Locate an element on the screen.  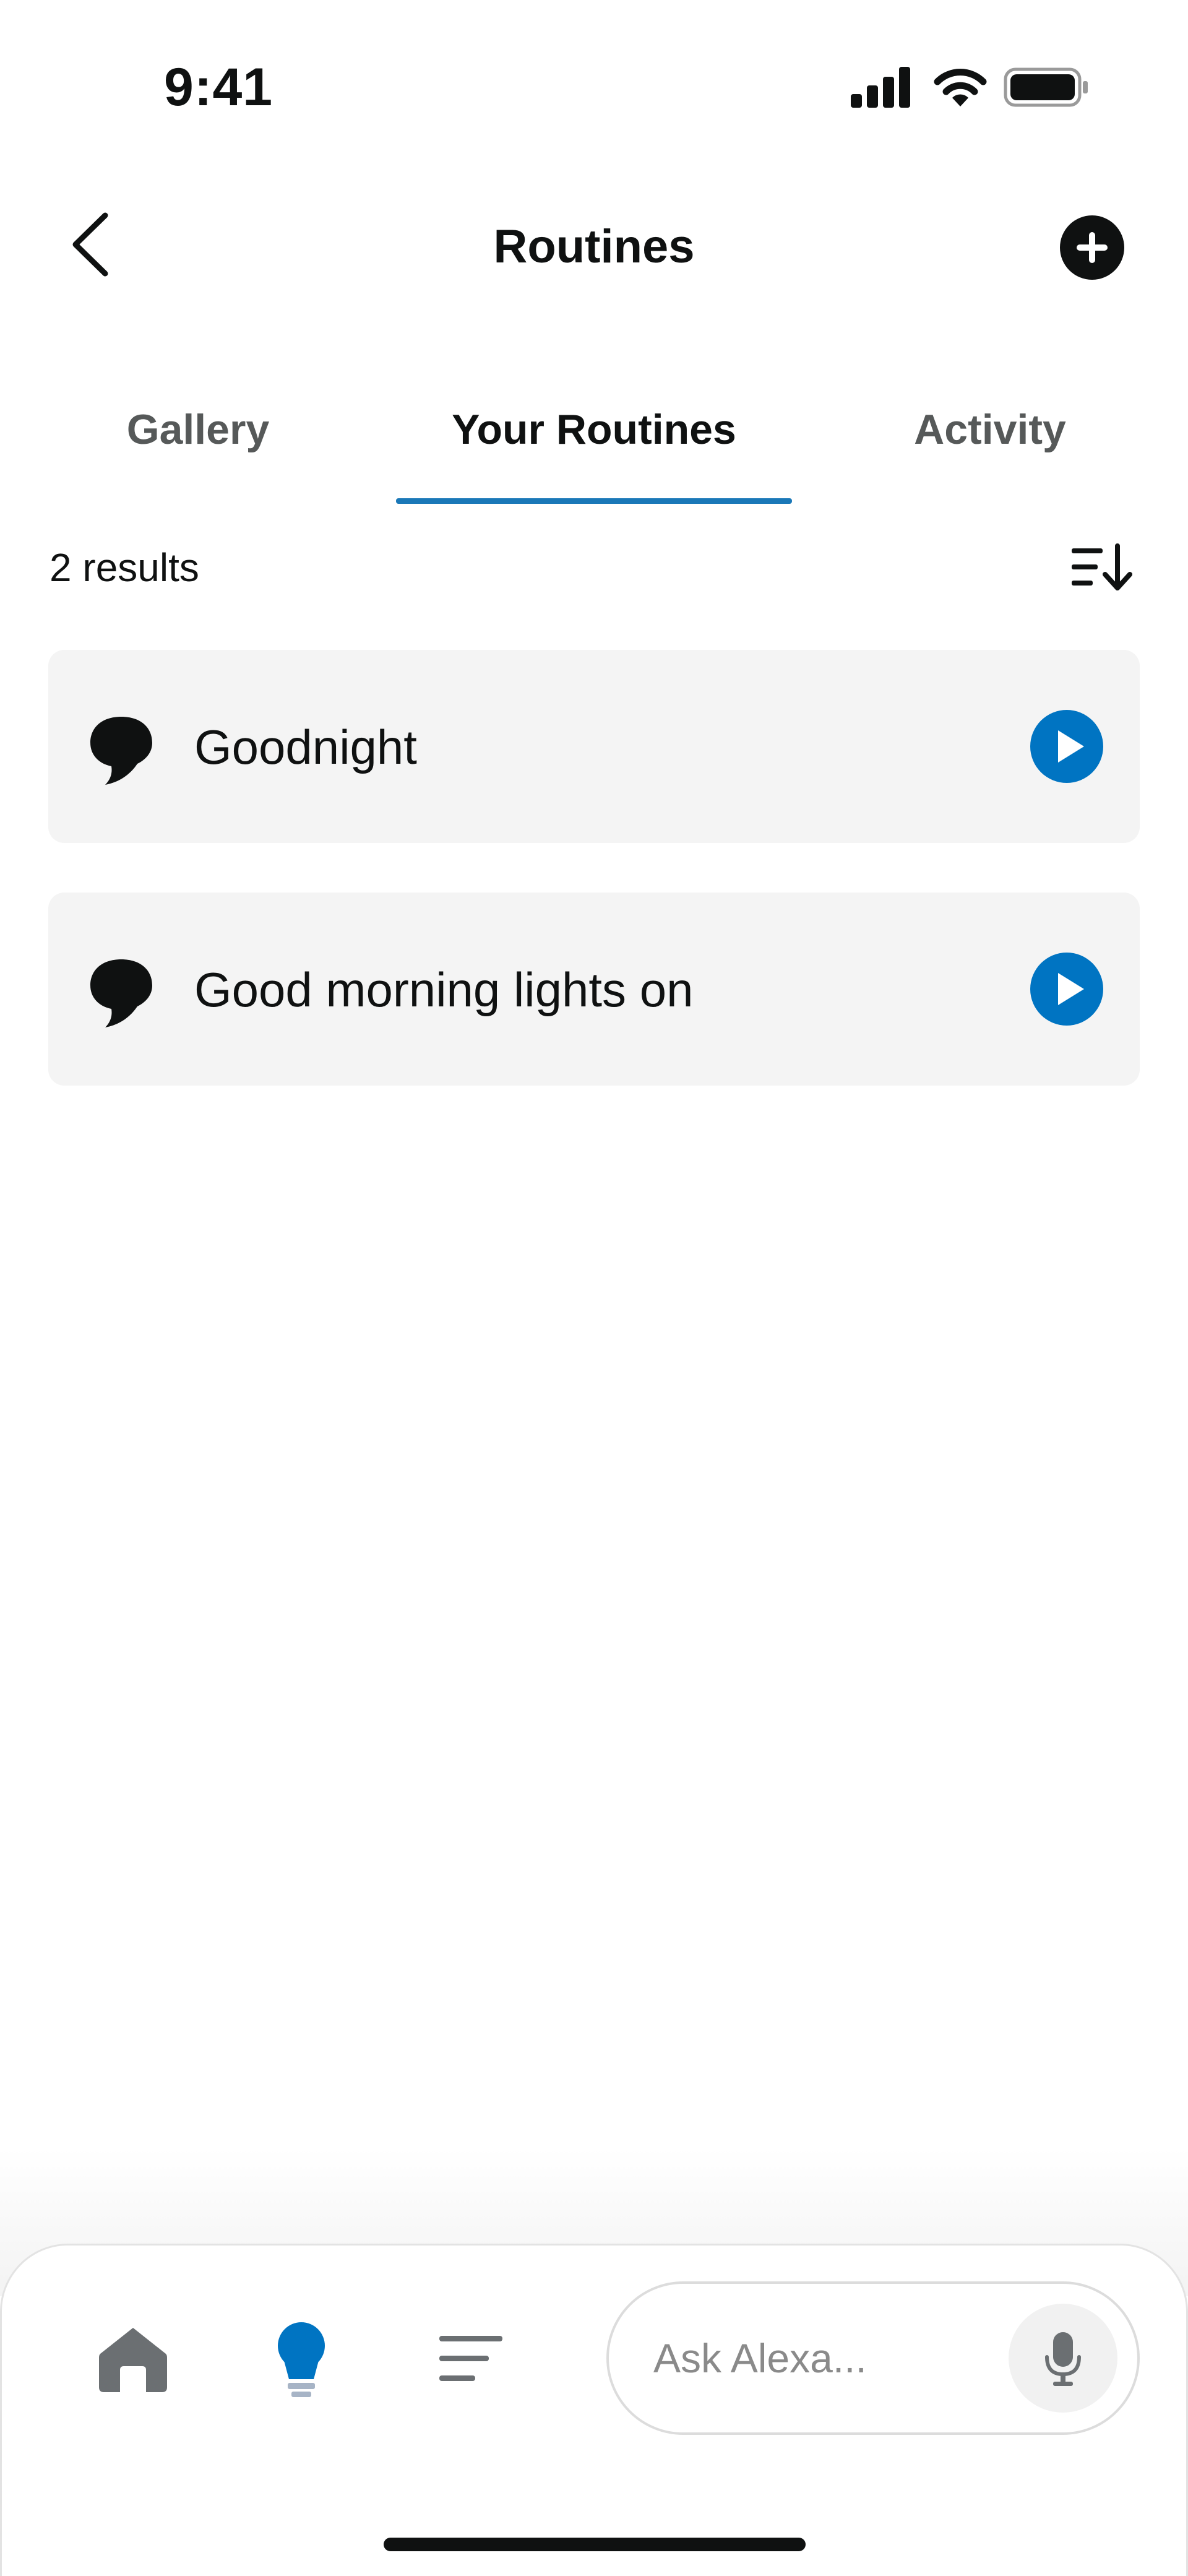
status-time: 9:41 is located at coordinates (218, 87).